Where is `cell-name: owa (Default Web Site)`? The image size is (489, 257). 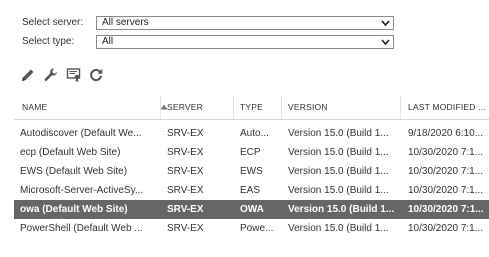
cell-name: owa (Default Web Site) is located at coordinates (74, 209).